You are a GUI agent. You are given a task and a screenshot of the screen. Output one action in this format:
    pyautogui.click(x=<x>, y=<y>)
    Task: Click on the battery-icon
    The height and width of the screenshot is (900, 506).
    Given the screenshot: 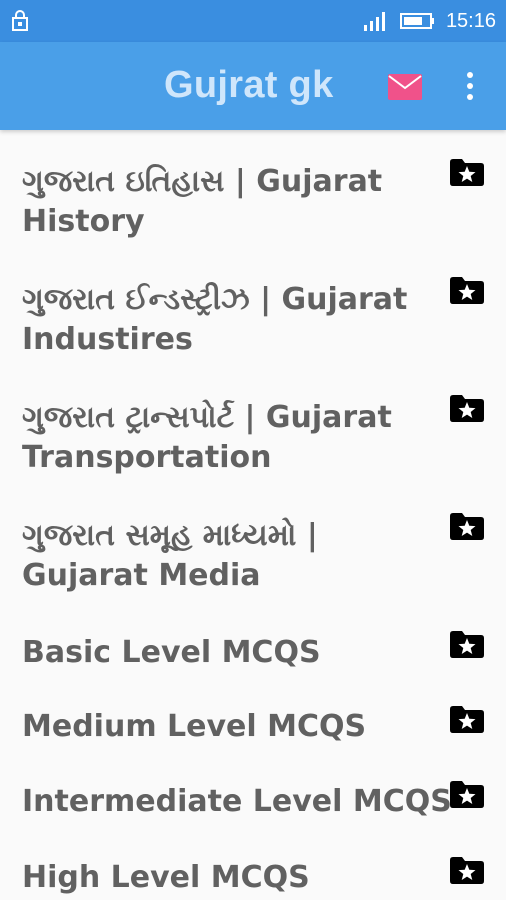 What is the action you would take?
    pyautogui.click(x=416, y=21)
    